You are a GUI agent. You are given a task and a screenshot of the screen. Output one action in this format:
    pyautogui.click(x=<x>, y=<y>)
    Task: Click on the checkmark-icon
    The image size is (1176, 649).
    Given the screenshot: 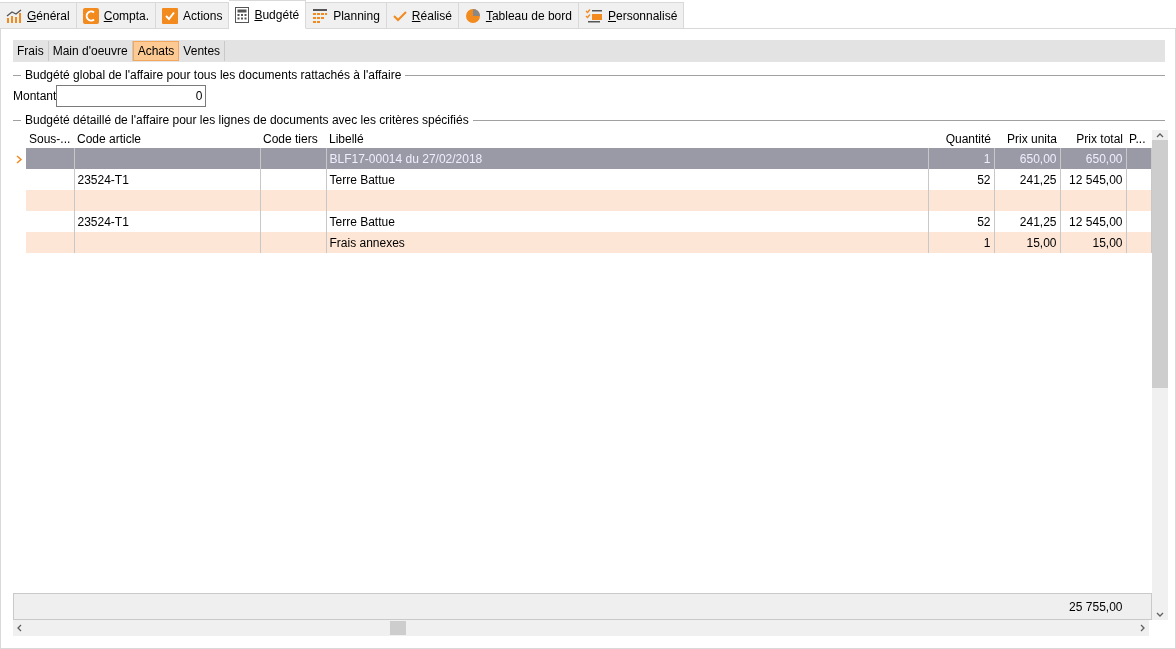 What is the action you would take?
    pyautogui.click(x=399, y=15)
    